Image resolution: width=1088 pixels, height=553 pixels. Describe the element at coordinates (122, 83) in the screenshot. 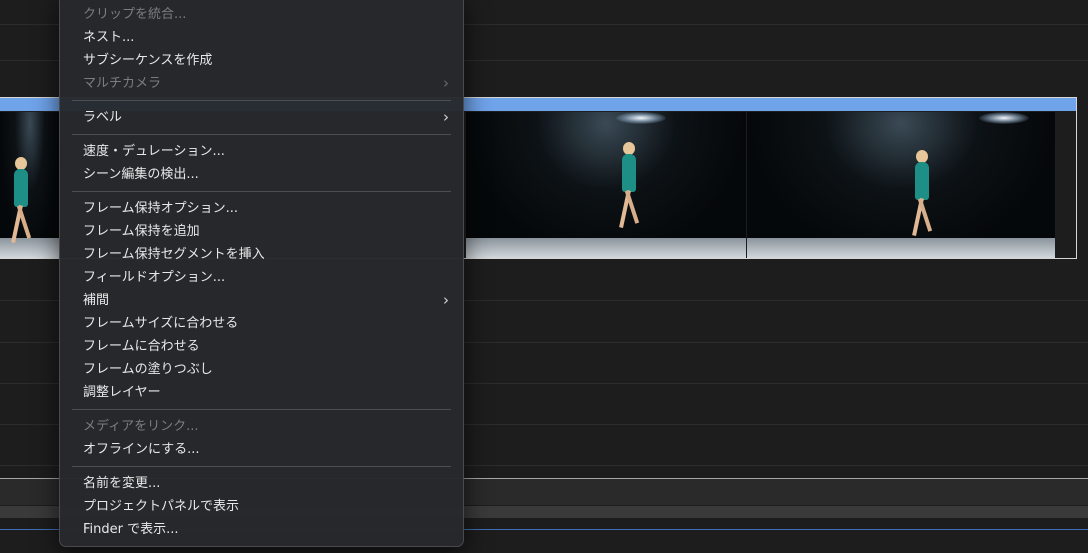

I see `menu-item-label: マルチカメラ` at that location.